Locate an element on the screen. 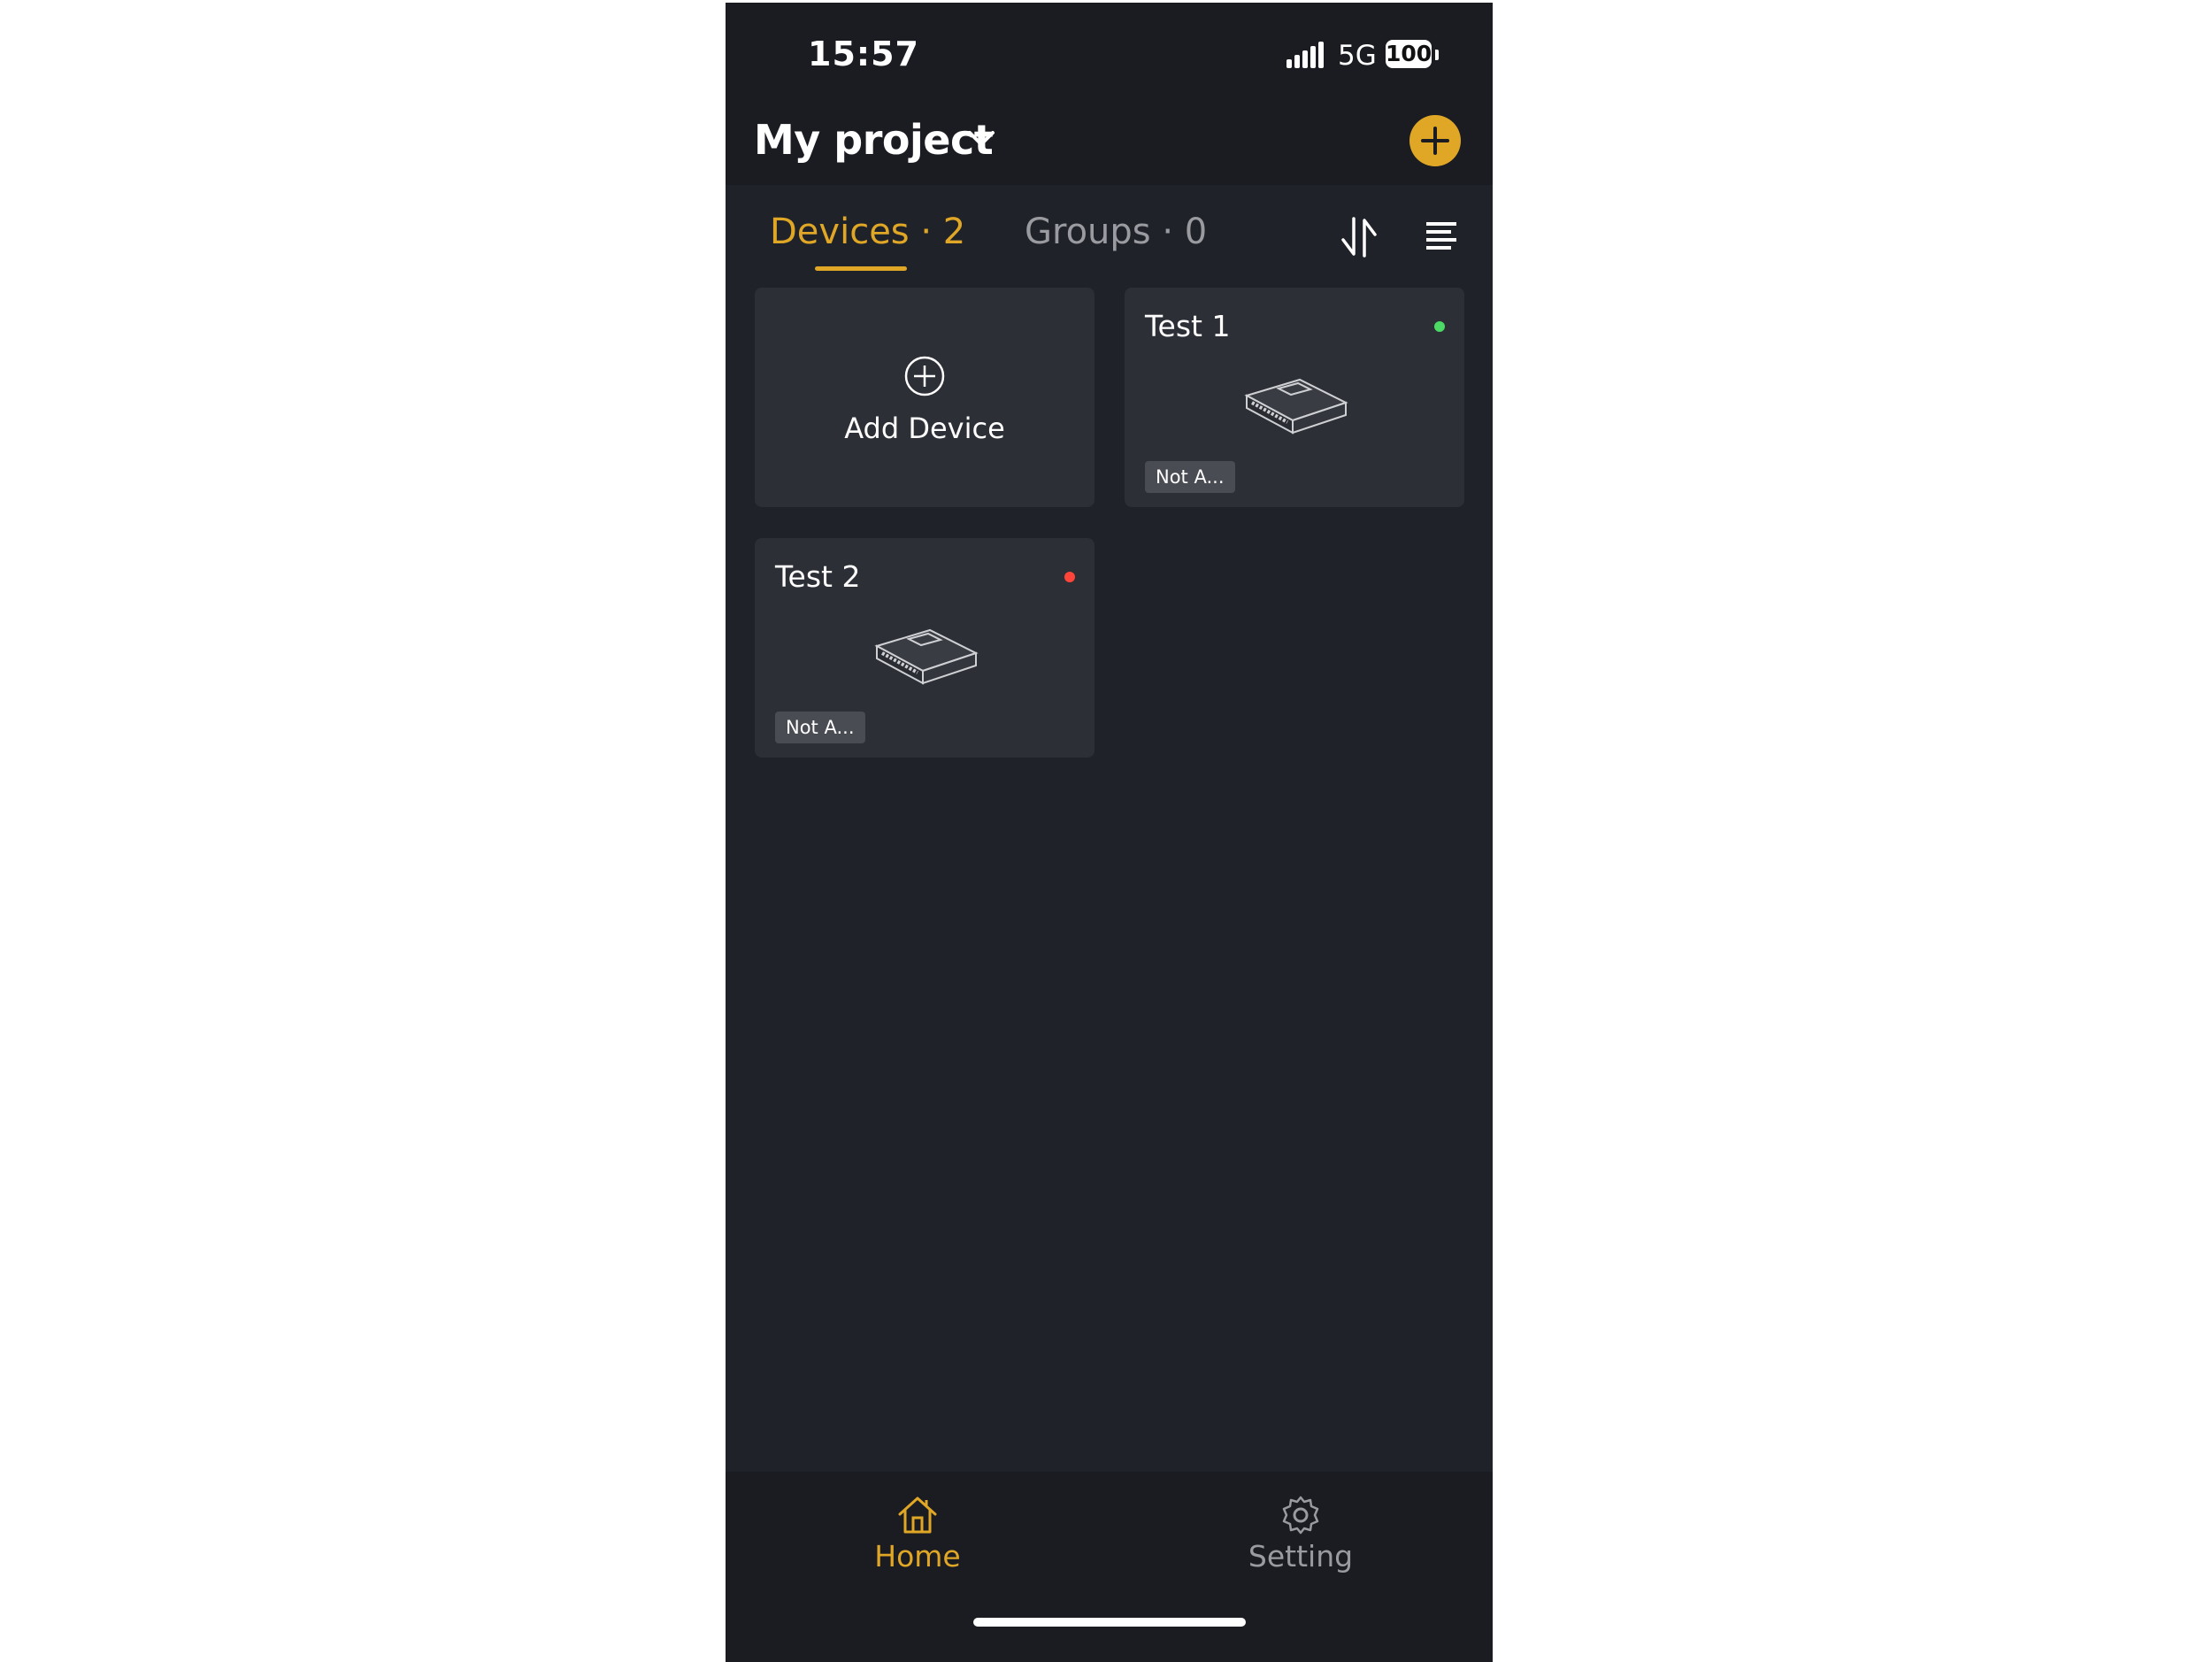 Image resolution: width=2212 pixels, height=1662 pixels. tab-devices: Devices · 2 is located at coordinates (868, 232).